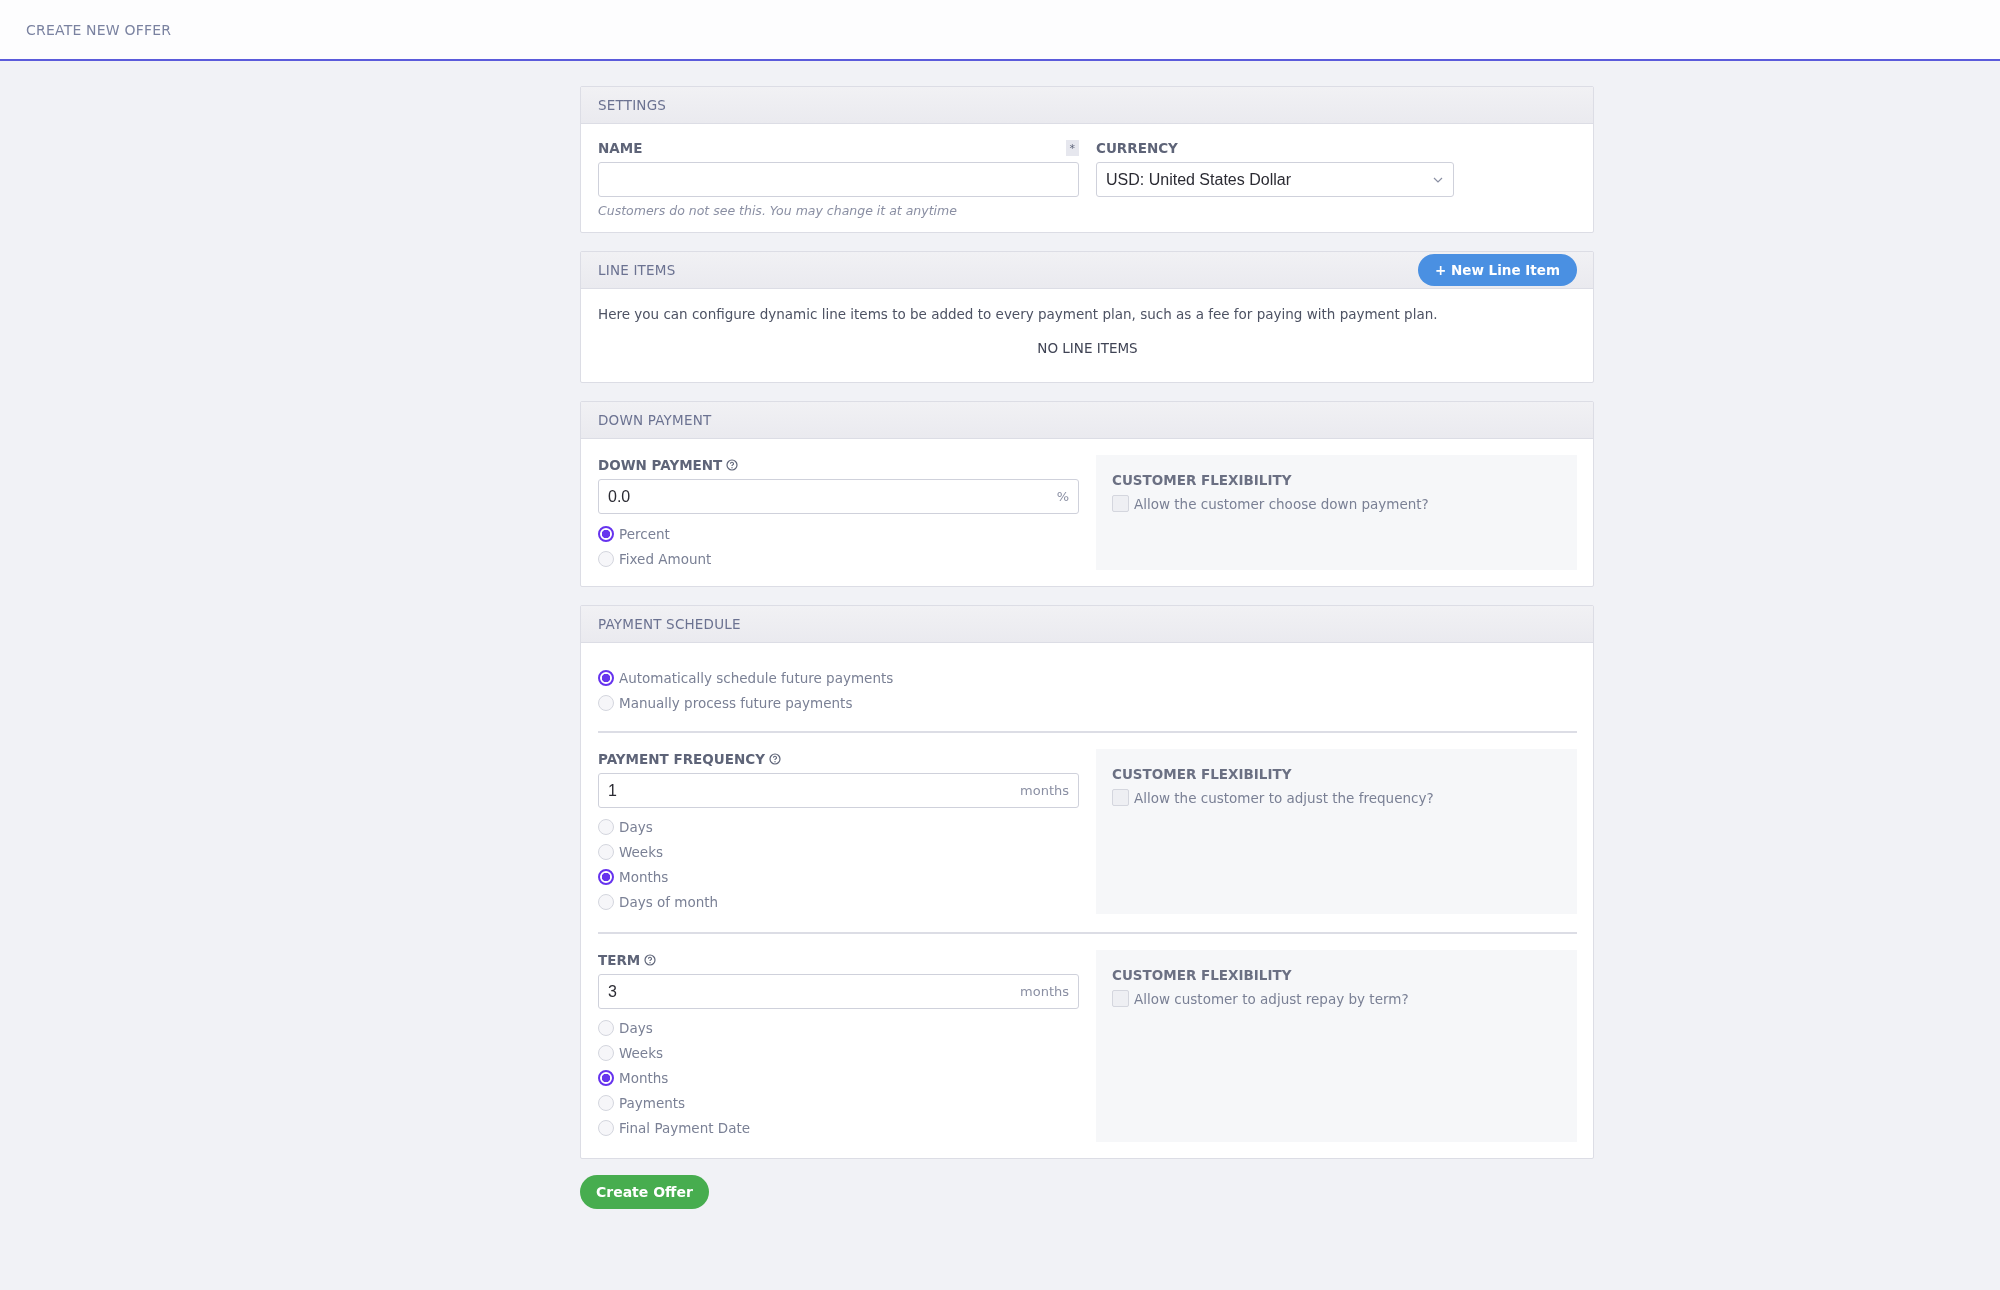 Image resolution: width=2000 pixels, height=1290 pixels. Describe the element at coordinates (1336, 797) in the screenshot. I see `checkbox-option: Allow the customer to adjust the frequency?` at that location.